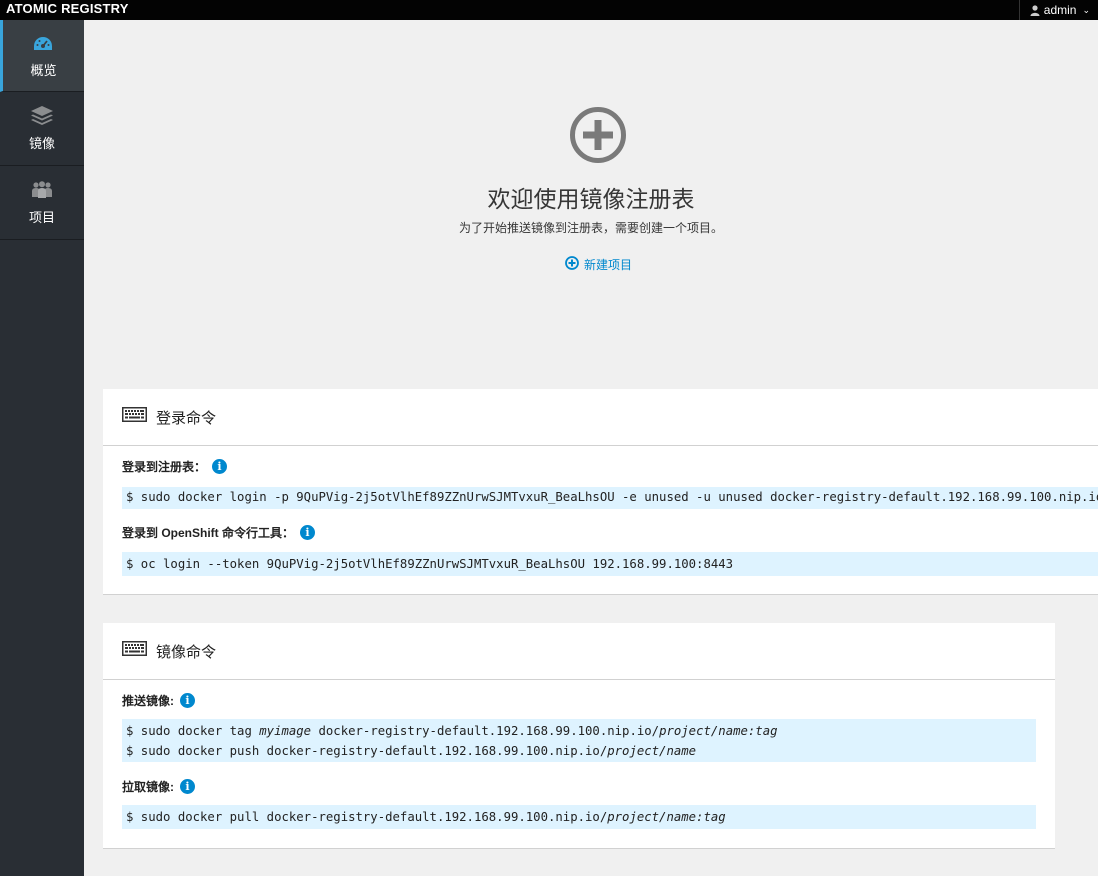 The width and height of the screenshot is (1098, 876). Describe the element at coordinates (600, 417) in the screenshot. I see `card-header: 登录命令` at that location.